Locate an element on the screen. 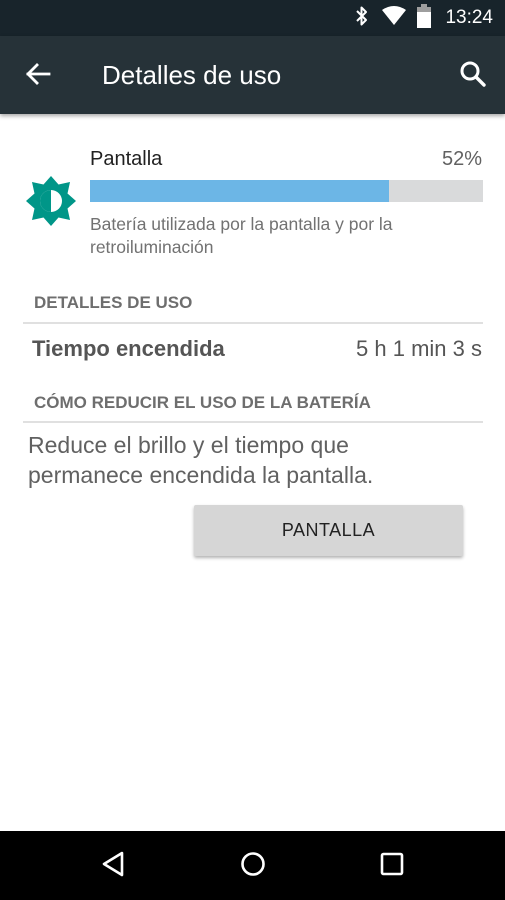  section-header-usage-details: DETALLES DE USO is located at coordinates (113, 302).